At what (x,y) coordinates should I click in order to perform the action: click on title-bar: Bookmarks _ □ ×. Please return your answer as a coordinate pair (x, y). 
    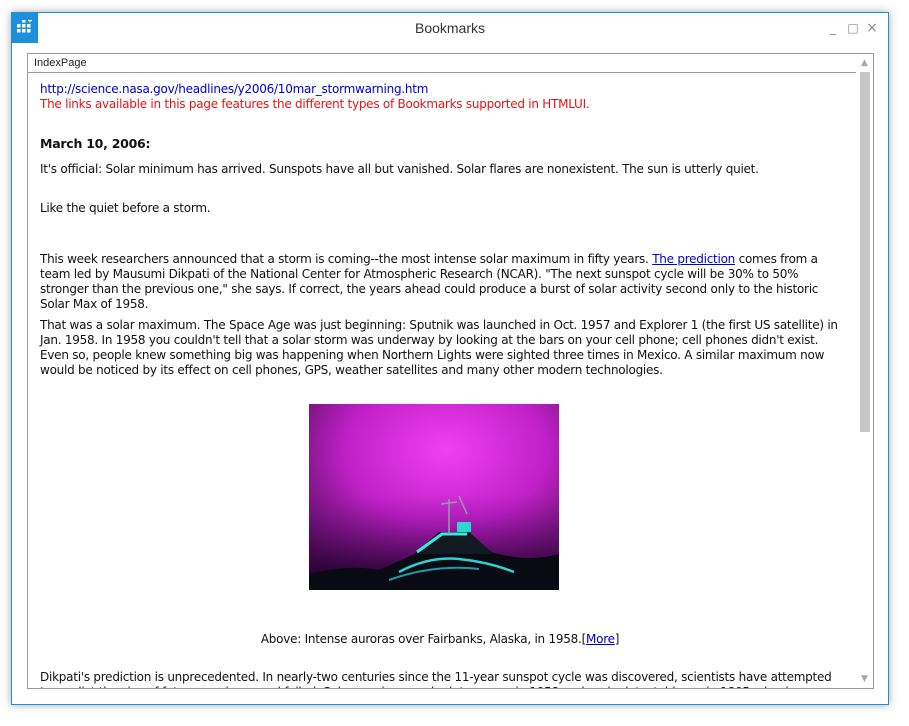
    Looking at the image, I should click on (450, 29).